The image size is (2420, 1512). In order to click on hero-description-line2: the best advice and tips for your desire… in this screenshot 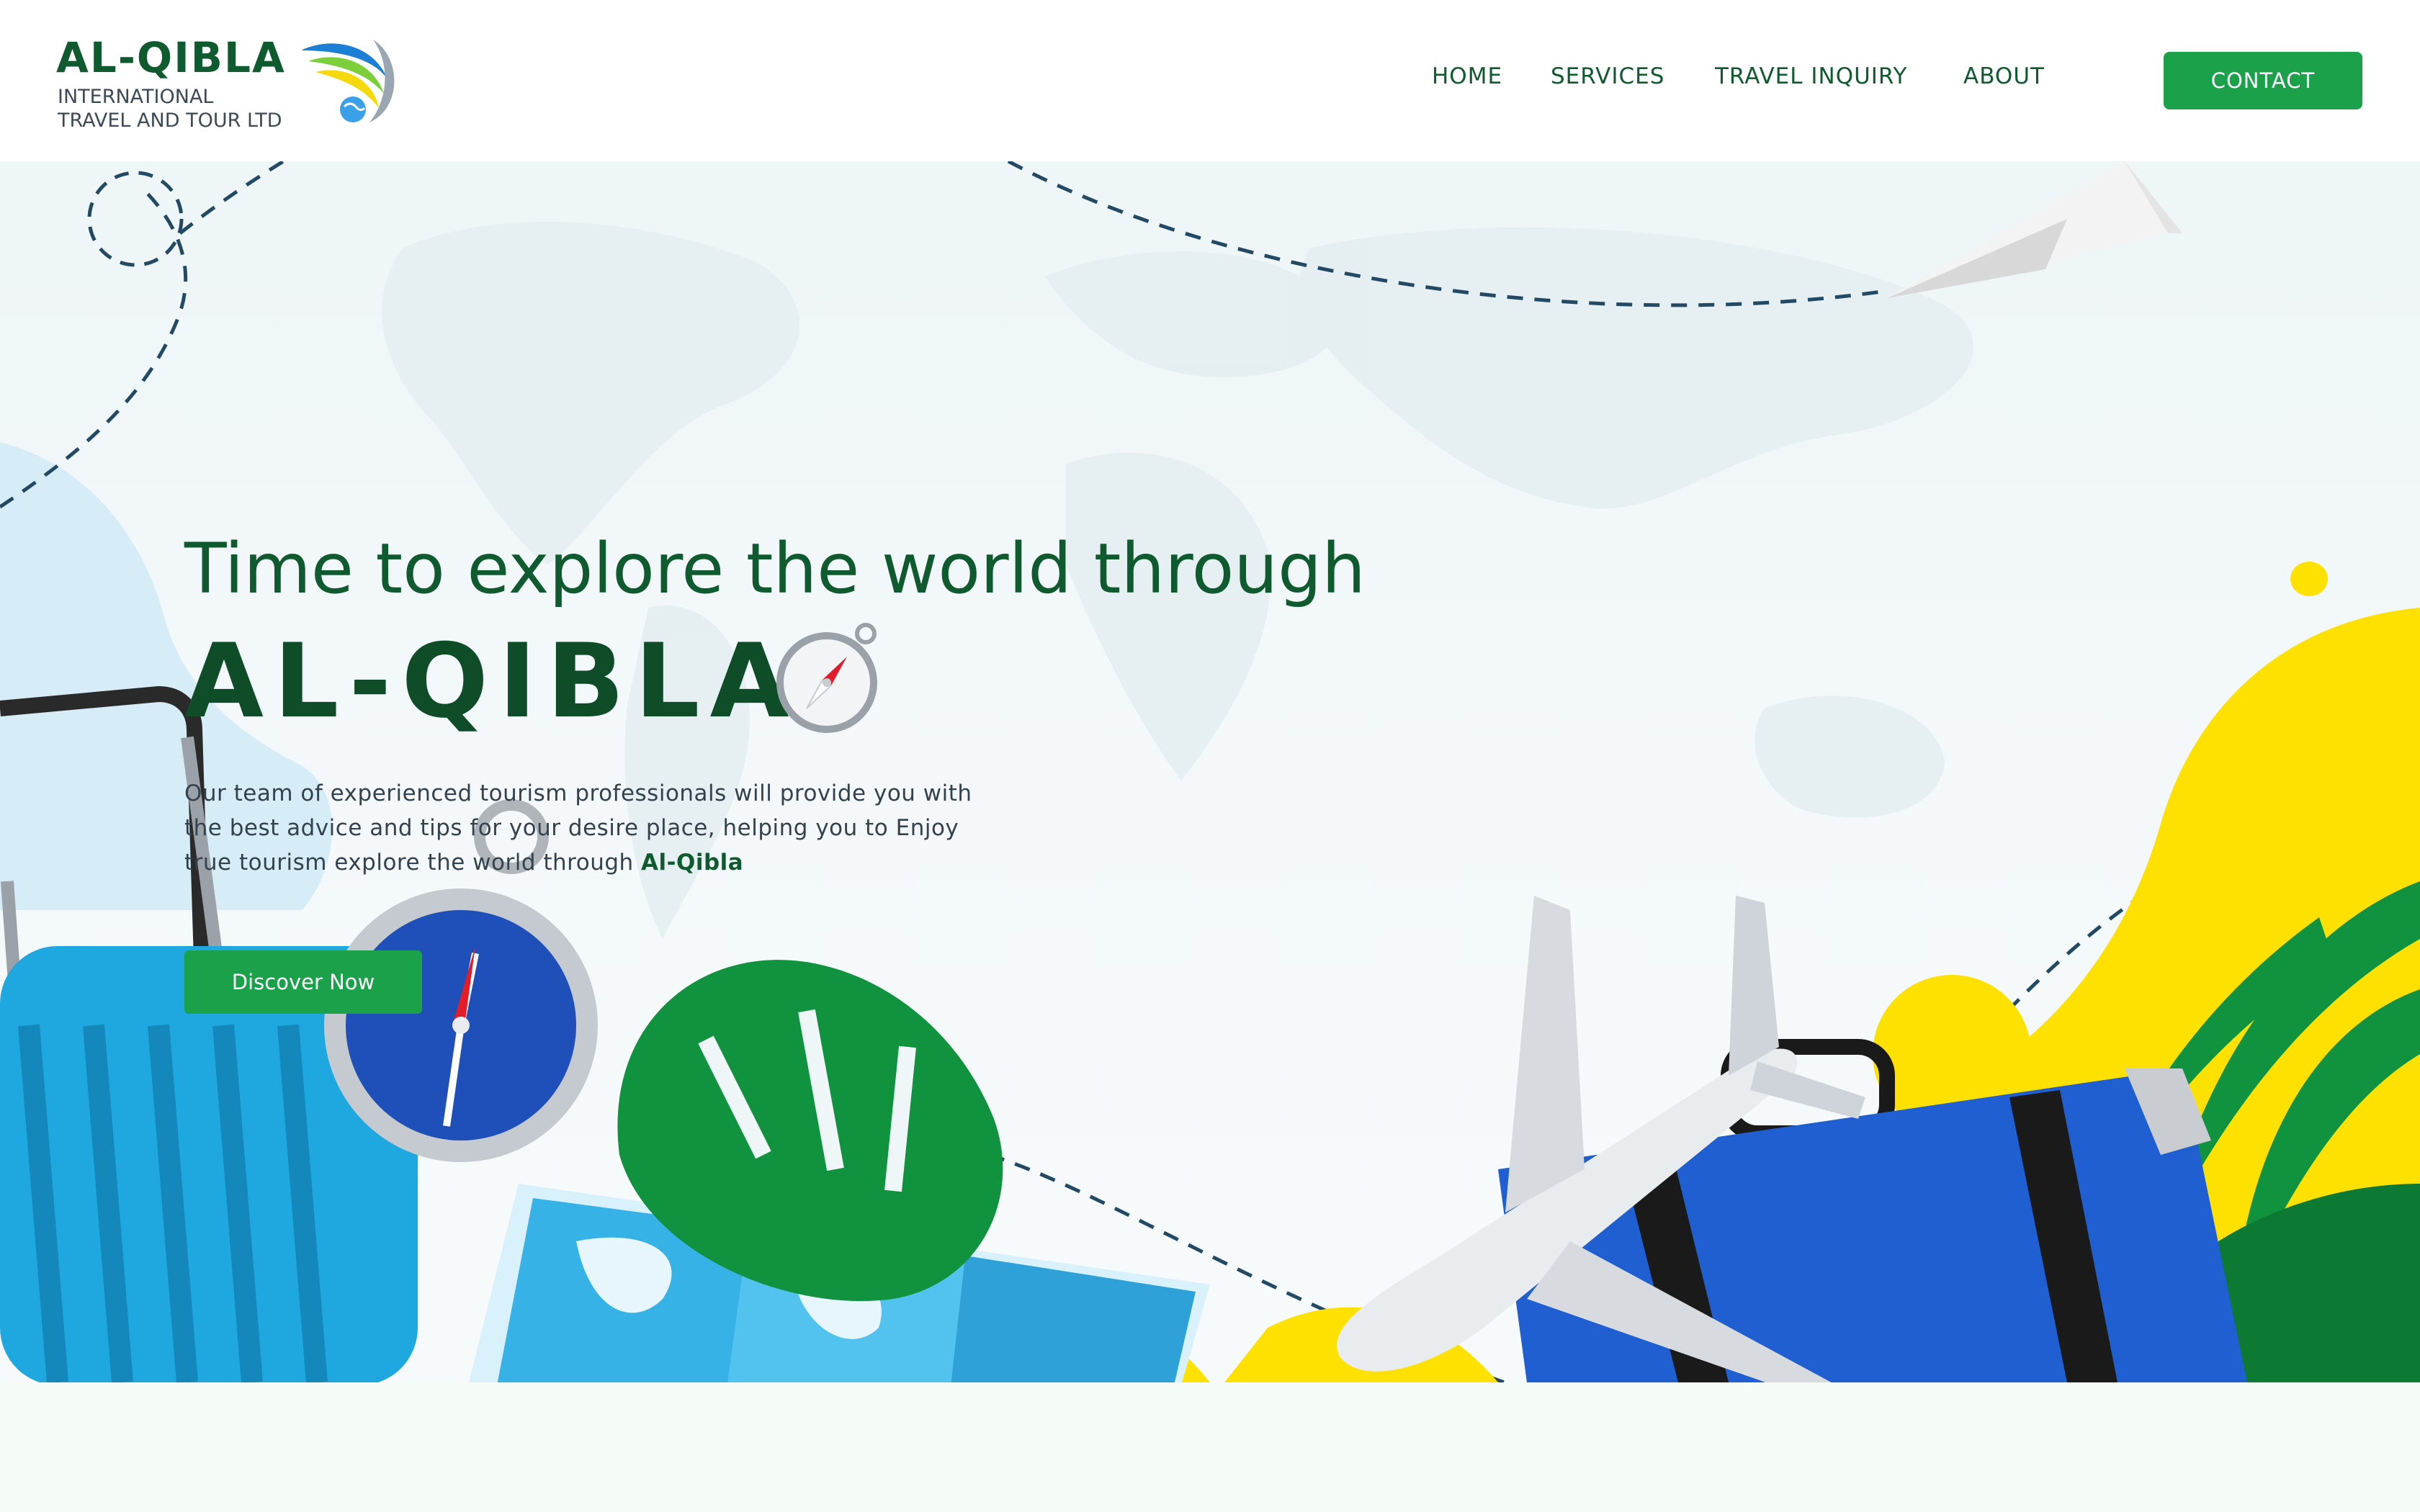, I will do `click(571, 828)`.